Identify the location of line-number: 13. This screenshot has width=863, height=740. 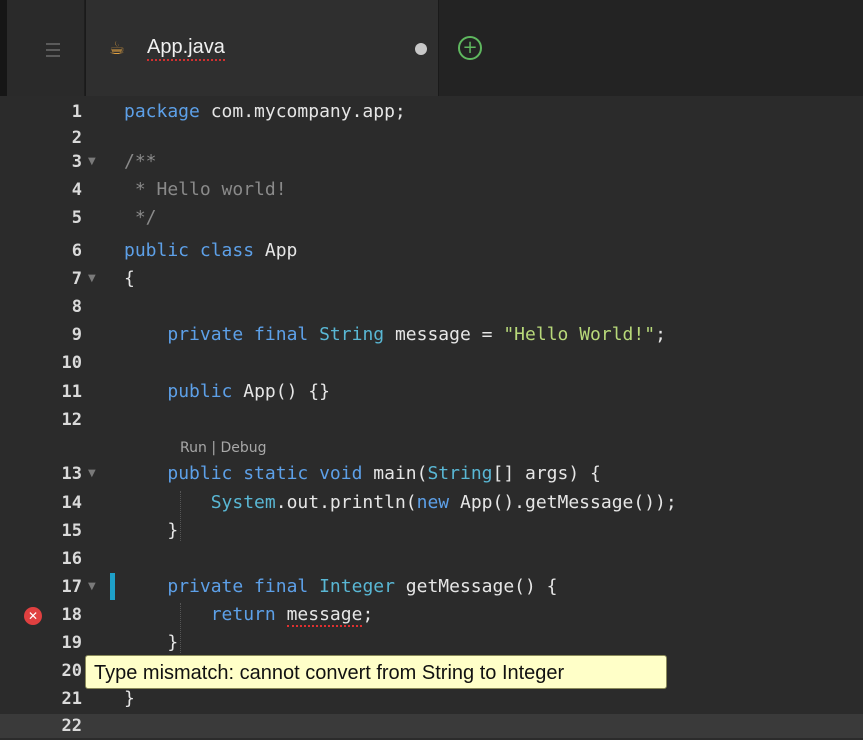
(71, 474).